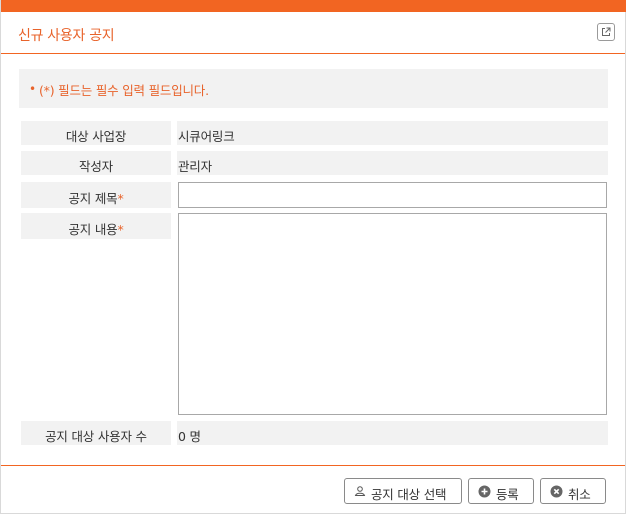 This screenshot has width=626, height=515. I want to click on select-target-button: 공지 대상 선택, so click(403, 491).